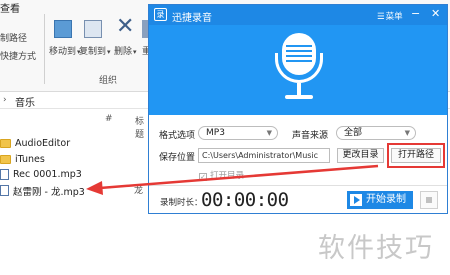 The image size is (450, 275). I want to click on start-recording-button: 开始录制, so click(380, 200).